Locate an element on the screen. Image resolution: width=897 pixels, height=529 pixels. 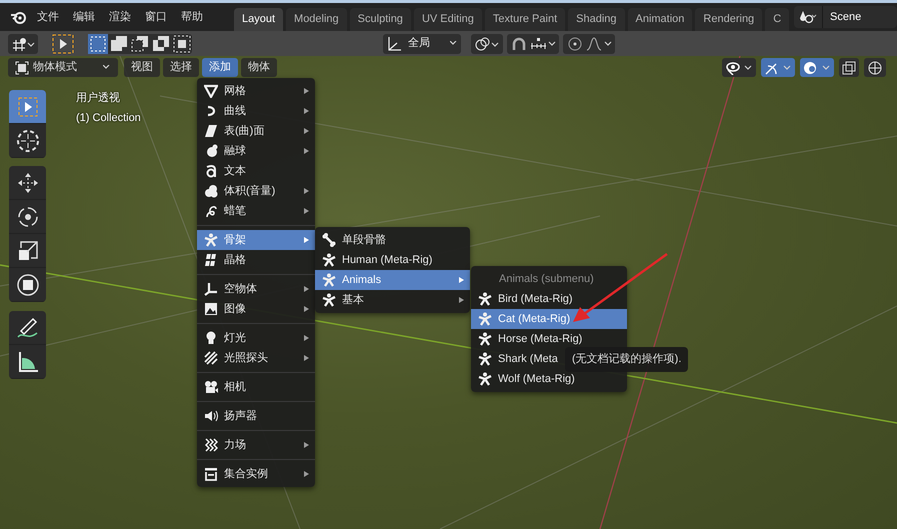
visibility-dropdown is located at coordinates (739, 67).